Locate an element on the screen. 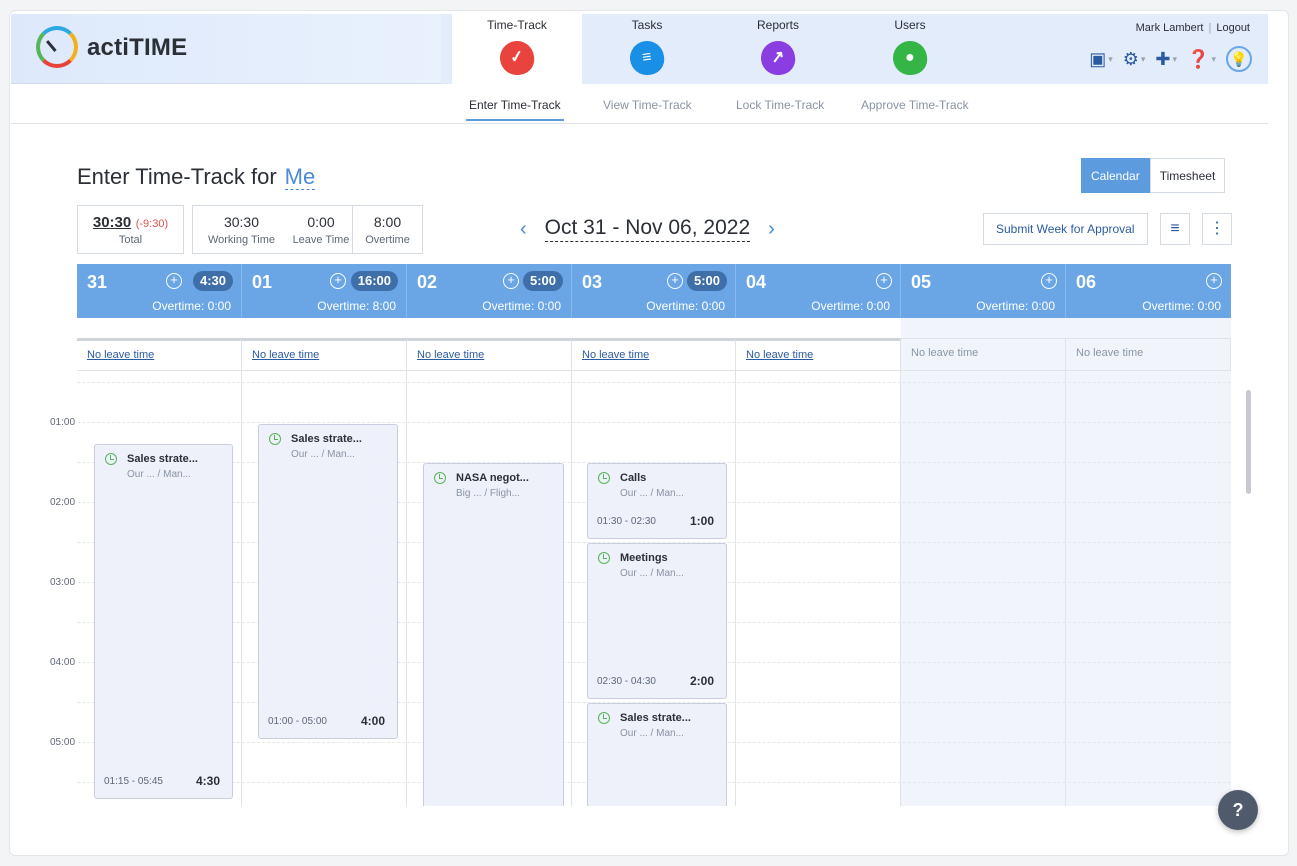 This screenshot has width=1297, height=866. user-selector: Me is located at coordinates (300, 177).